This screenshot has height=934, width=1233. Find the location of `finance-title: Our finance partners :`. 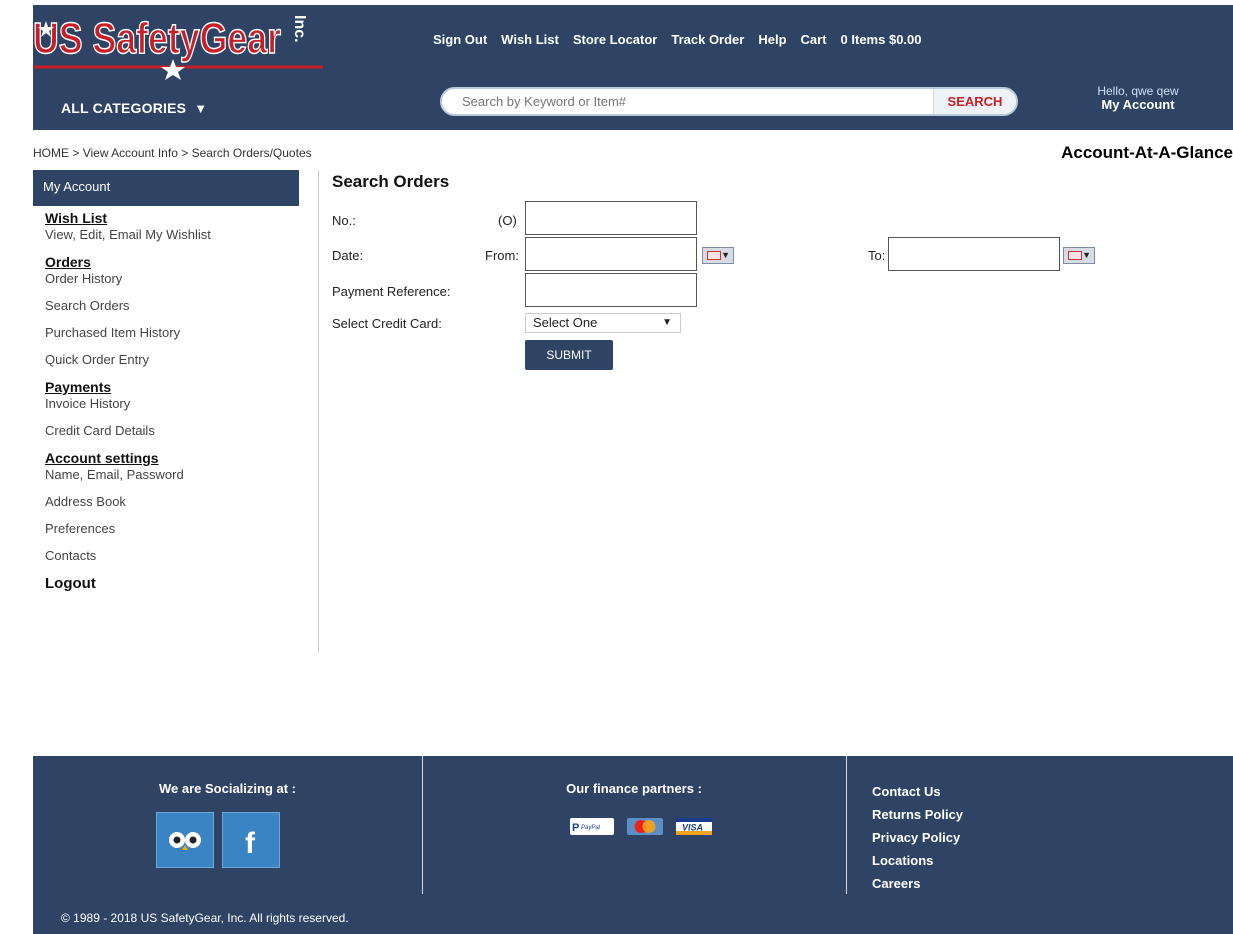

finance-title: Our finance partners : is located at coordinates (634, 788).